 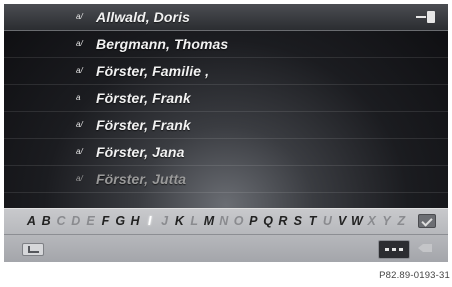 I want to click on letter-key: T, so click(x=312, y=221).